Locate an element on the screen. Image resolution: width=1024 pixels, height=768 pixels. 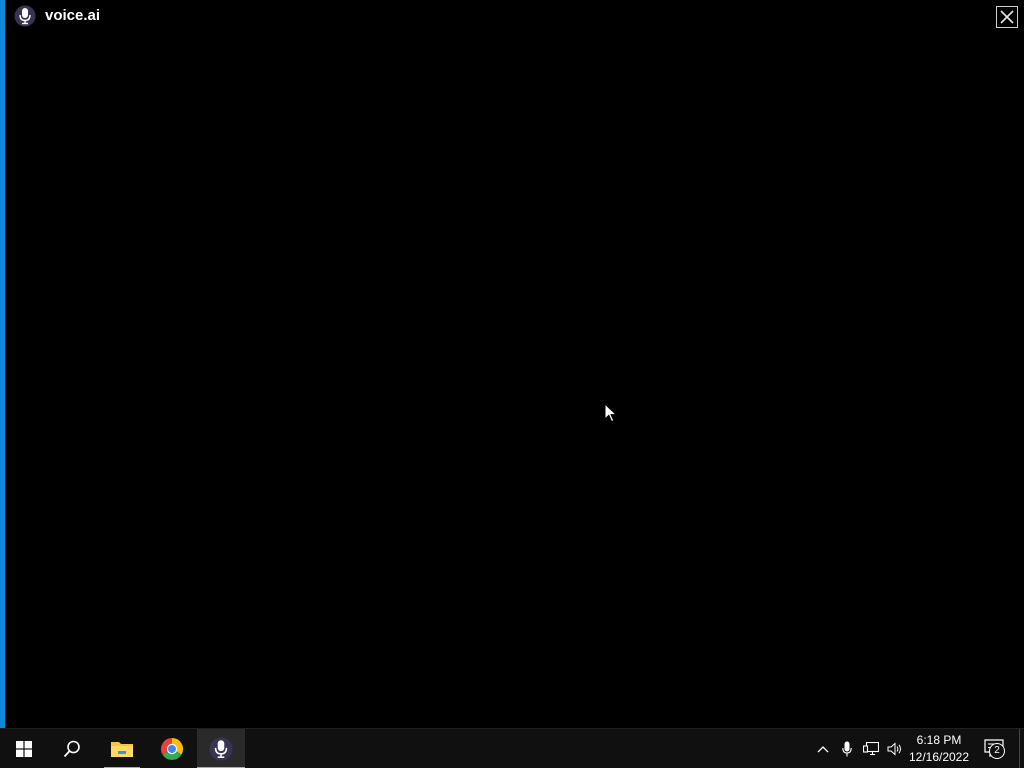
taskbar-voice-ai is located at coordinates (221, 748).